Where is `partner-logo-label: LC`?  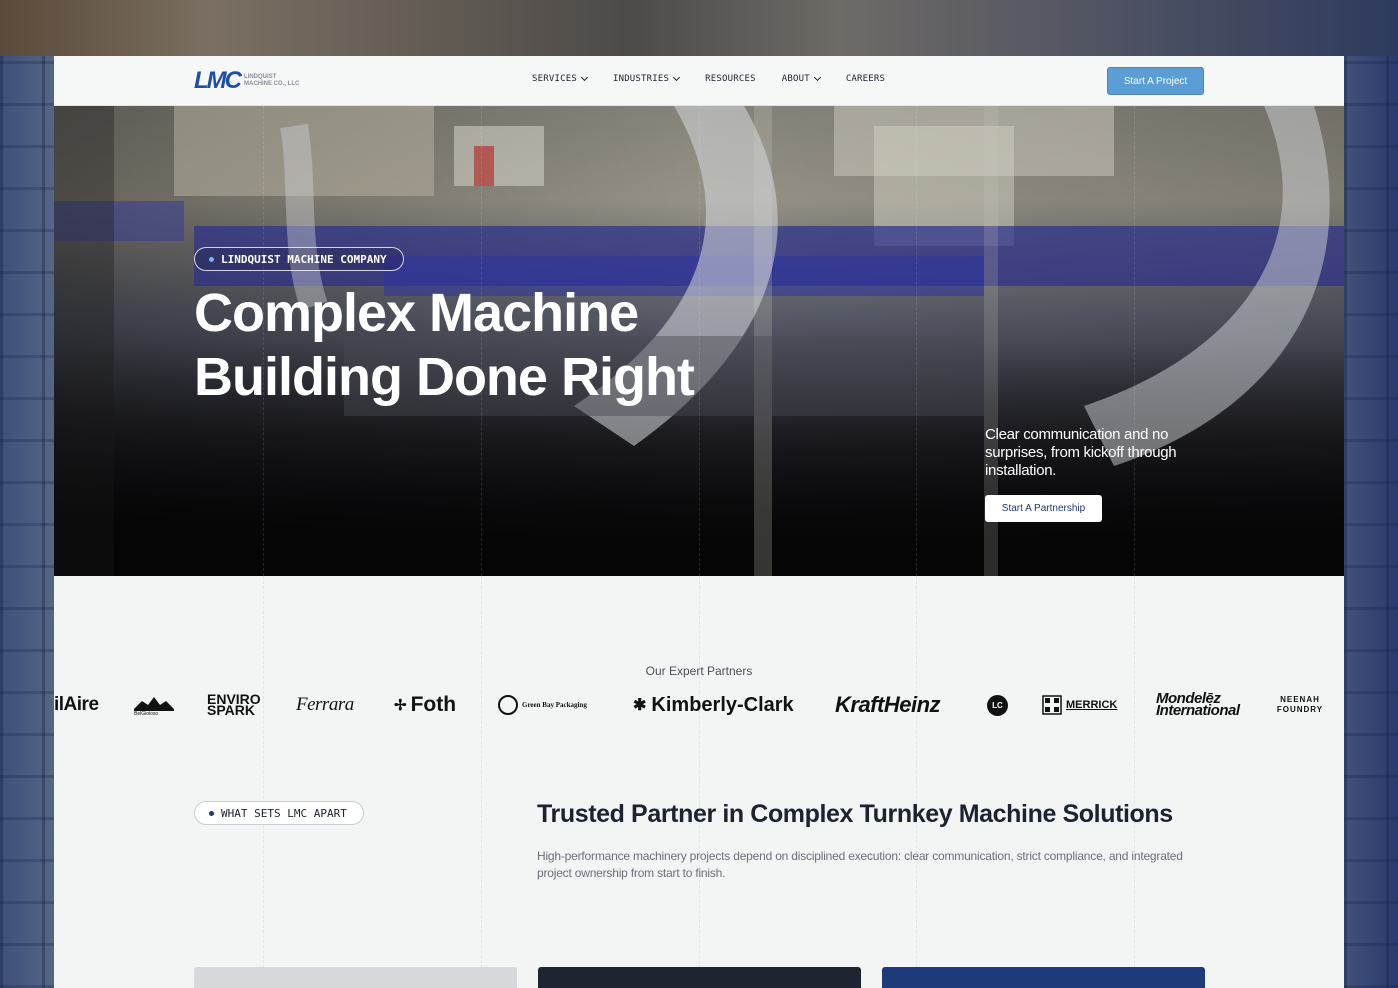 partner-logo-label: LC is located at coordinates (997, 705).